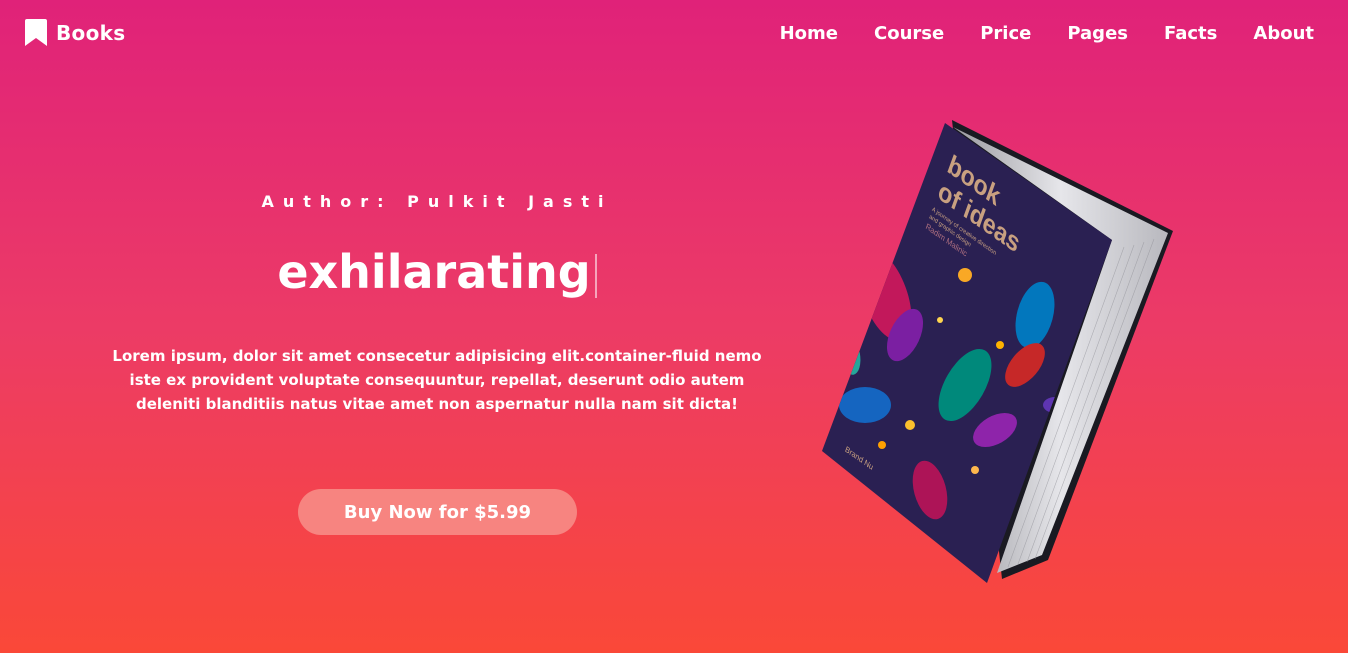 This screenshot has height=653, width=1348. Describe the element at coordinates (437, 512) in the screenshot. I see `buy-now-button: Buy Now for $5.99` at that location.